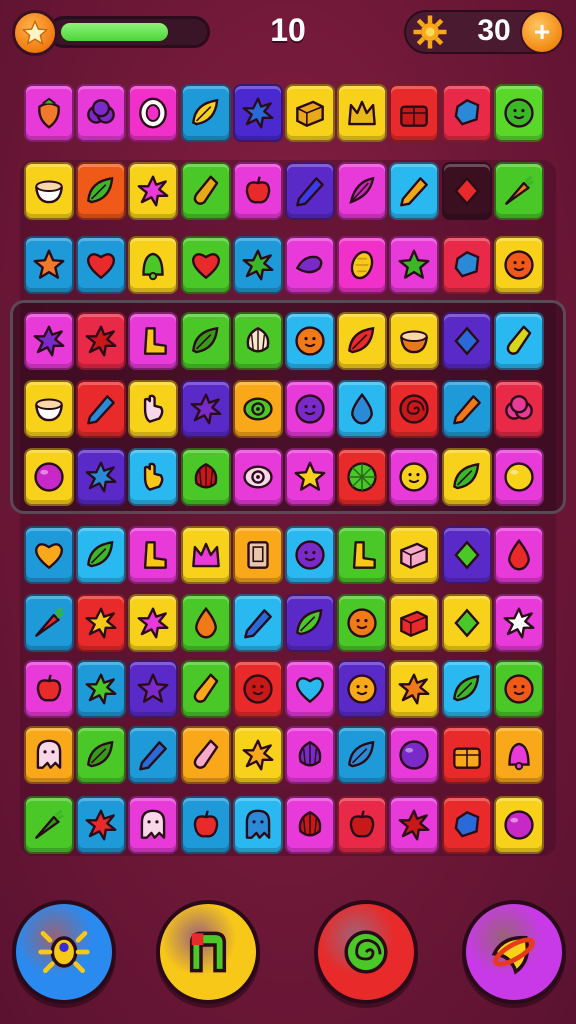 Image resolution: width=576 pixels, height=1024 pixels. I want to click on tile-ring, so click(153, 113).